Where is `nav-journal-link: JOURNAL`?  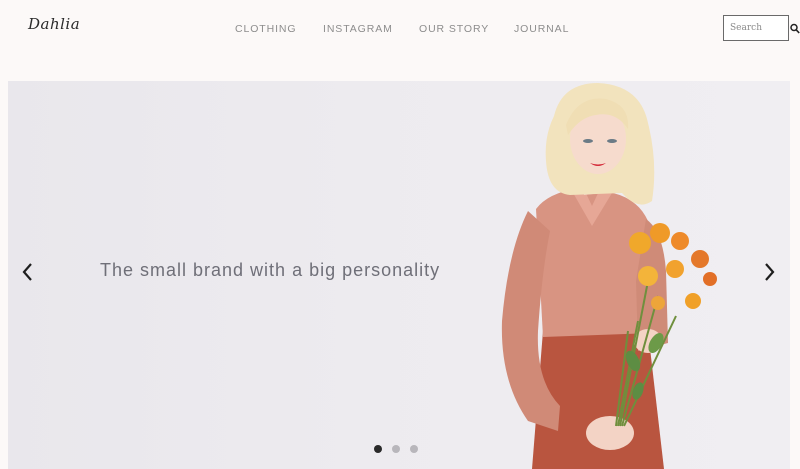 nav-journal-link: JOURNAL is located at coordinates (541, 29).